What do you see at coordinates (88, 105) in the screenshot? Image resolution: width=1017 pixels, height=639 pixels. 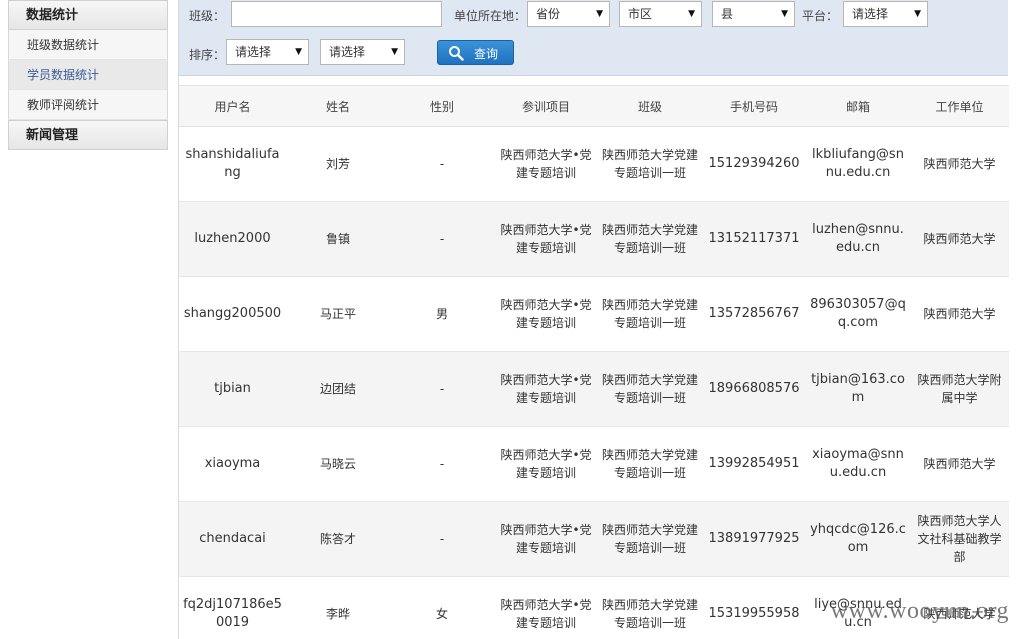 I see `sidebar-item-teacher-review-stats: 教师评阅统计` at bounding box center [88, 105].